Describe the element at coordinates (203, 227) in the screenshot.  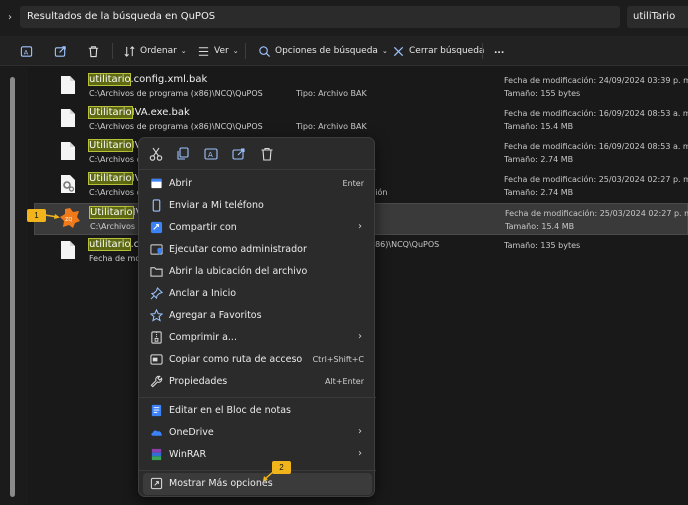
I see `menu-item-label: Compartir con` at that location.